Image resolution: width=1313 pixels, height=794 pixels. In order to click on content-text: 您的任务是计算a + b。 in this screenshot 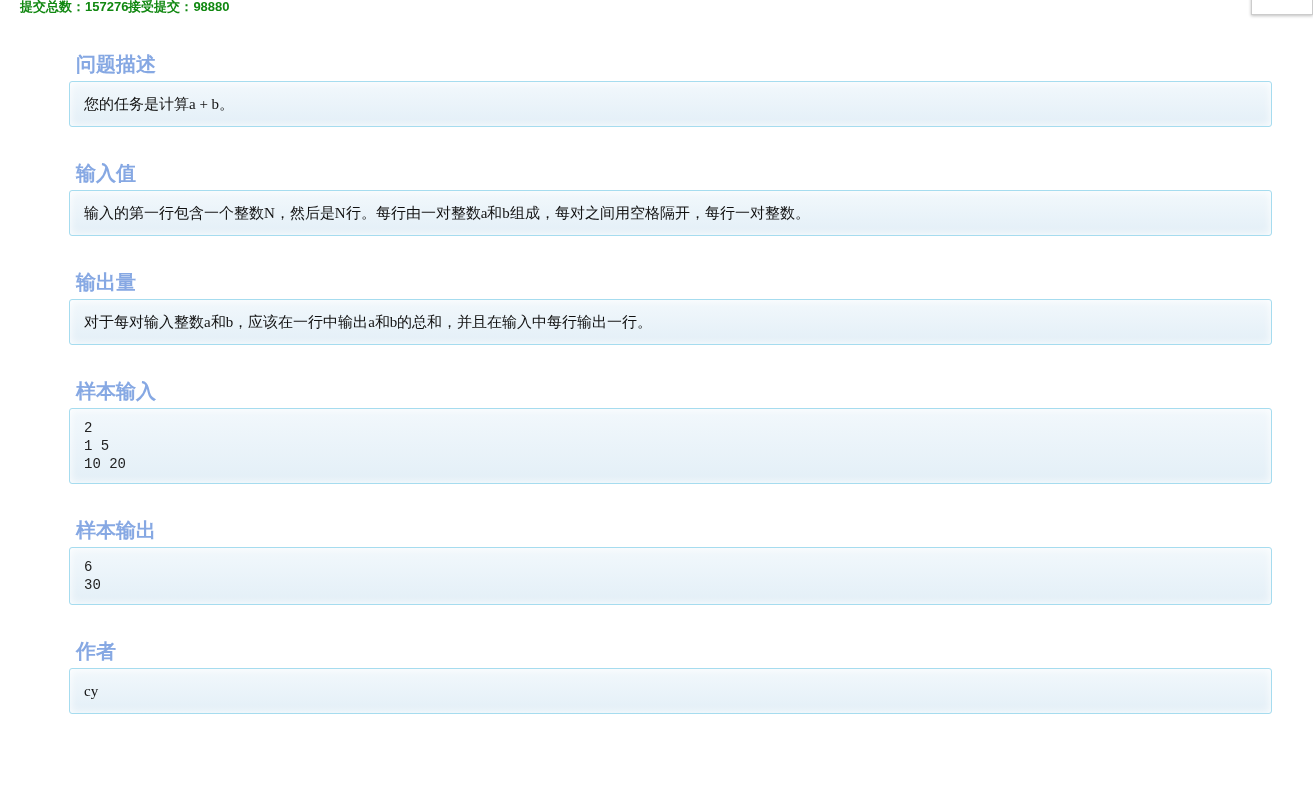, I will do `click(160, 104)`.